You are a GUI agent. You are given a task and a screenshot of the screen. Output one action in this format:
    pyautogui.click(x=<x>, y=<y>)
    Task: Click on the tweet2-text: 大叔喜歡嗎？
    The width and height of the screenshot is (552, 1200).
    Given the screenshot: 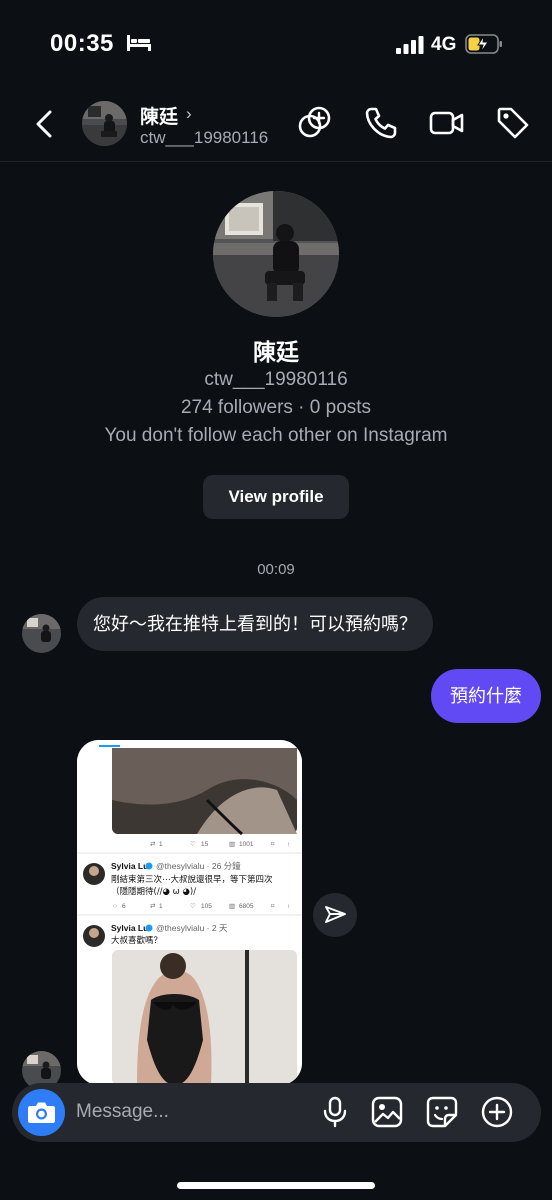 What is the action you would take?
    pyautogui.click(x=136, y=940)
    